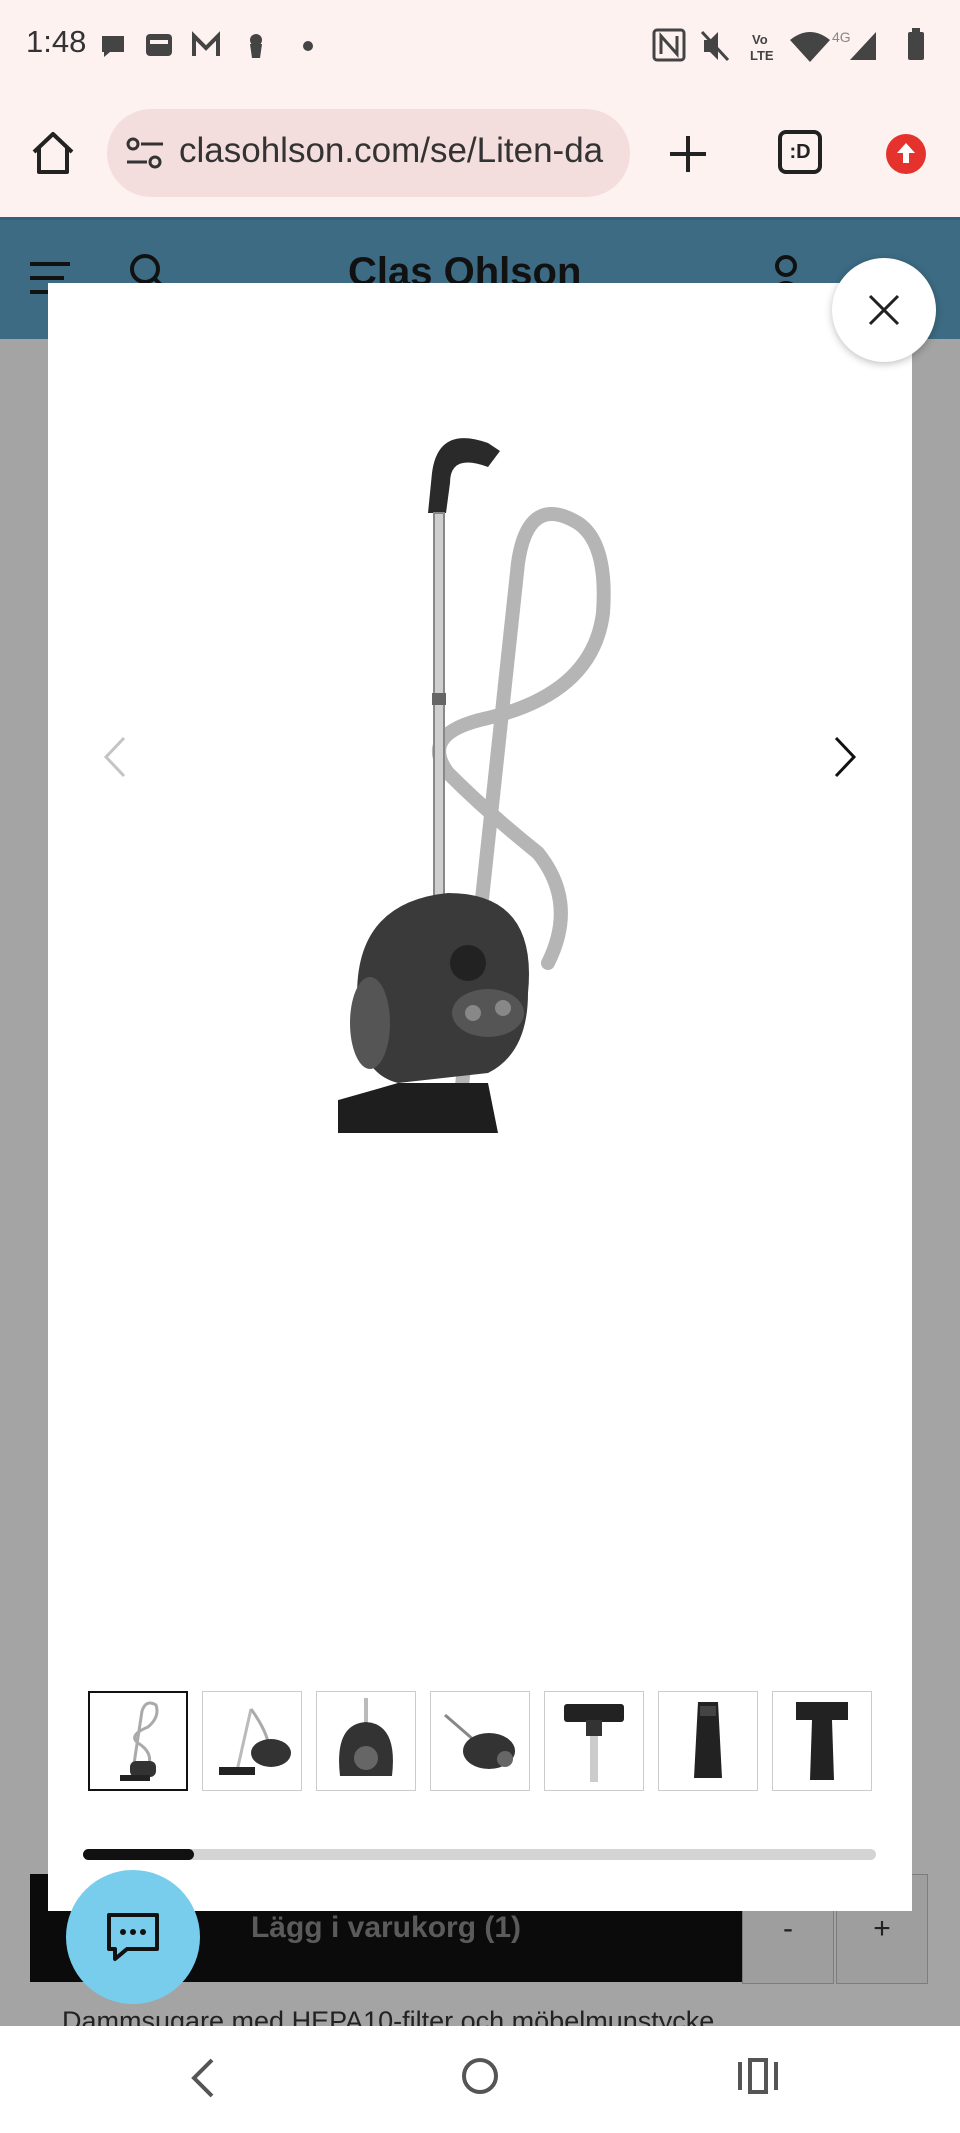 This screenshot has height=2133, width=960. I want to click on close-icon, so click(884, 310).